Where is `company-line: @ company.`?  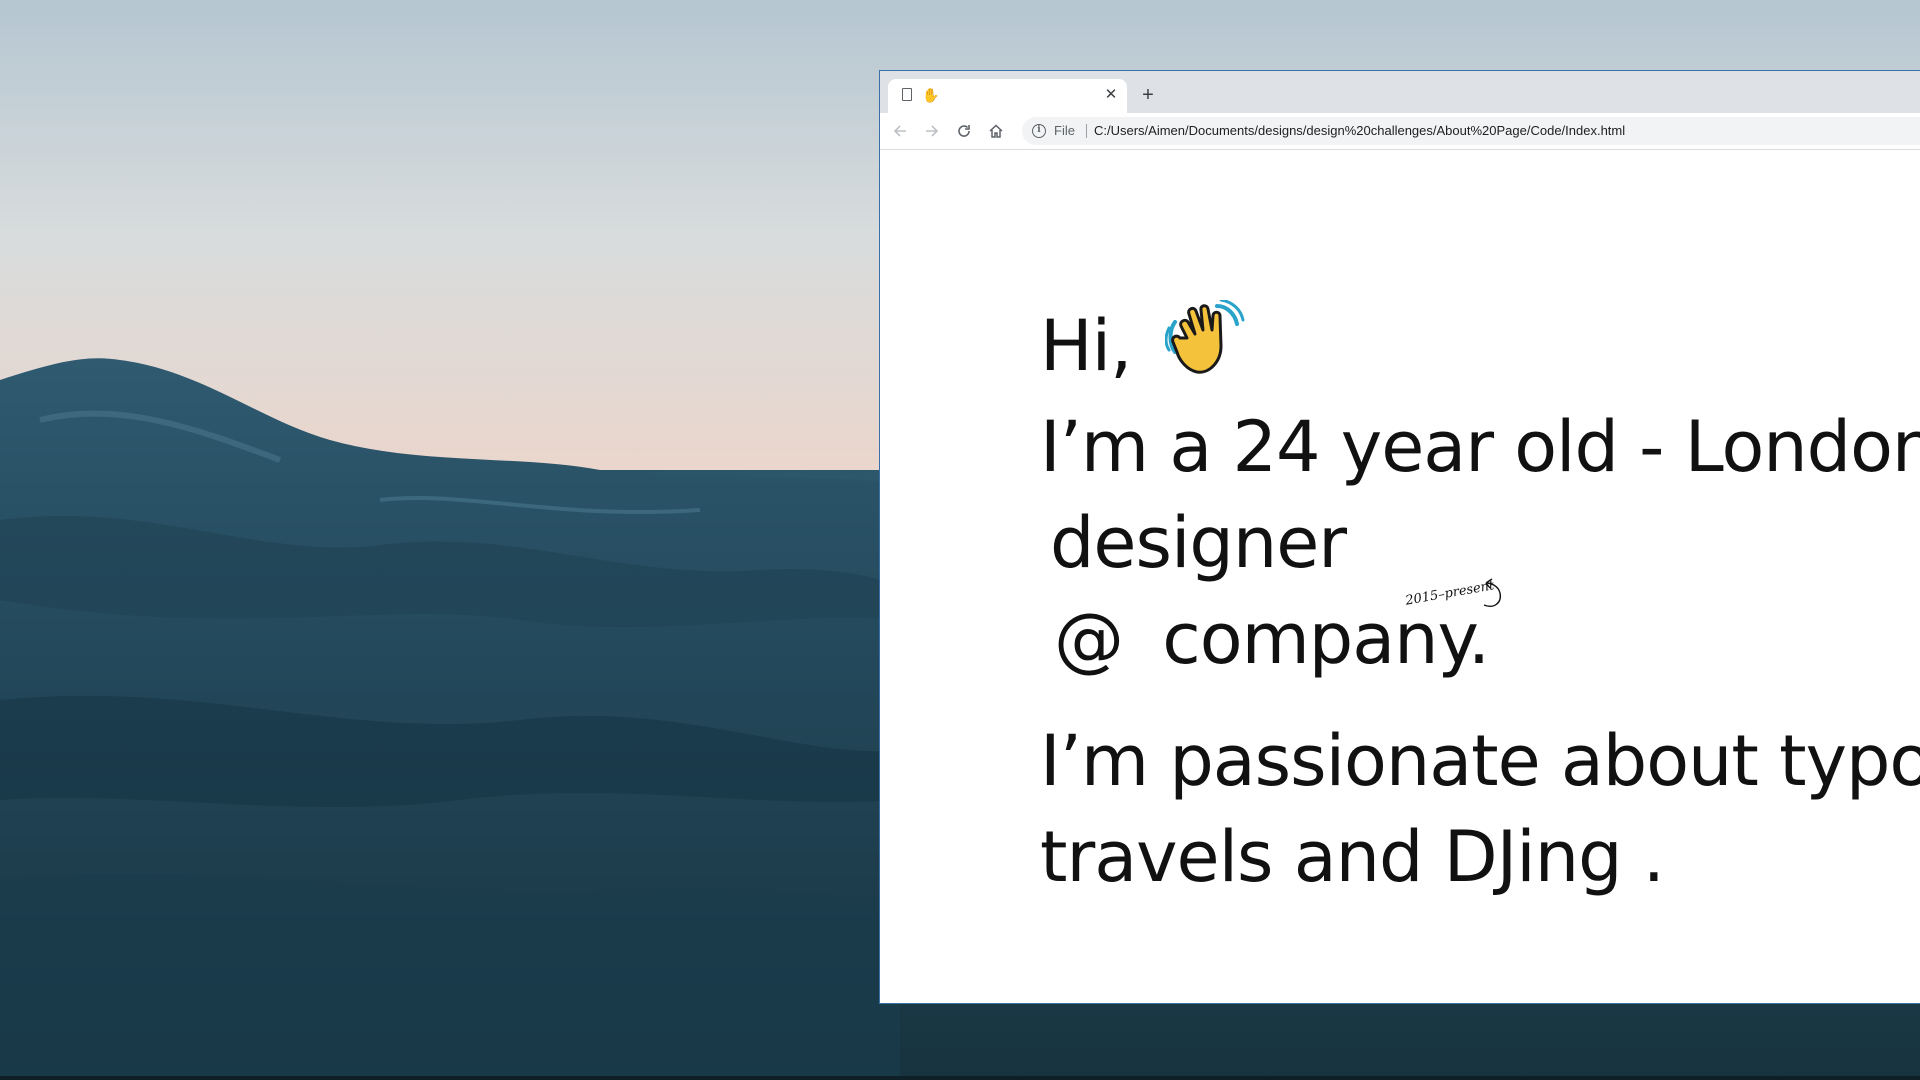
company-line: @ company. is located at coordinates (1272, 639).